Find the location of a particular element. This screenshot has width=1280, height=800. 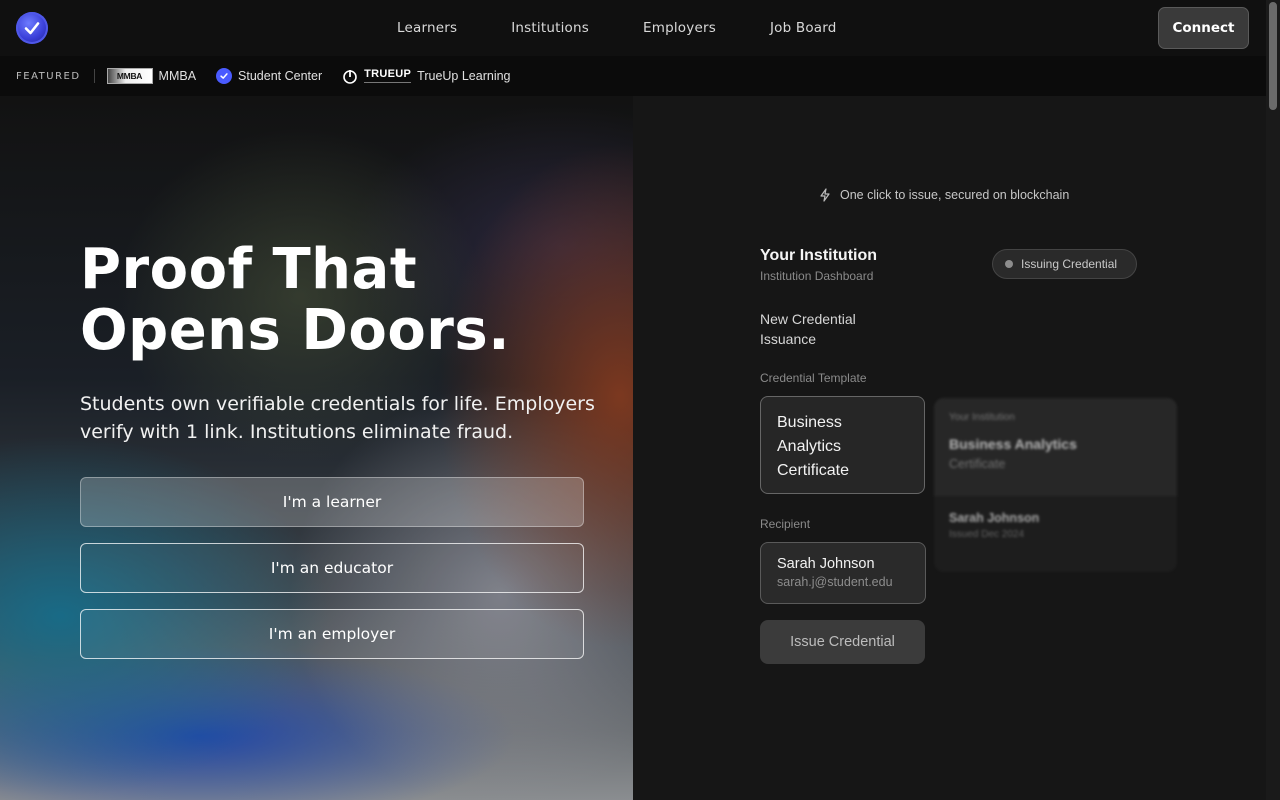

scrollbar-thumb is located at coordinates (1273, 56).